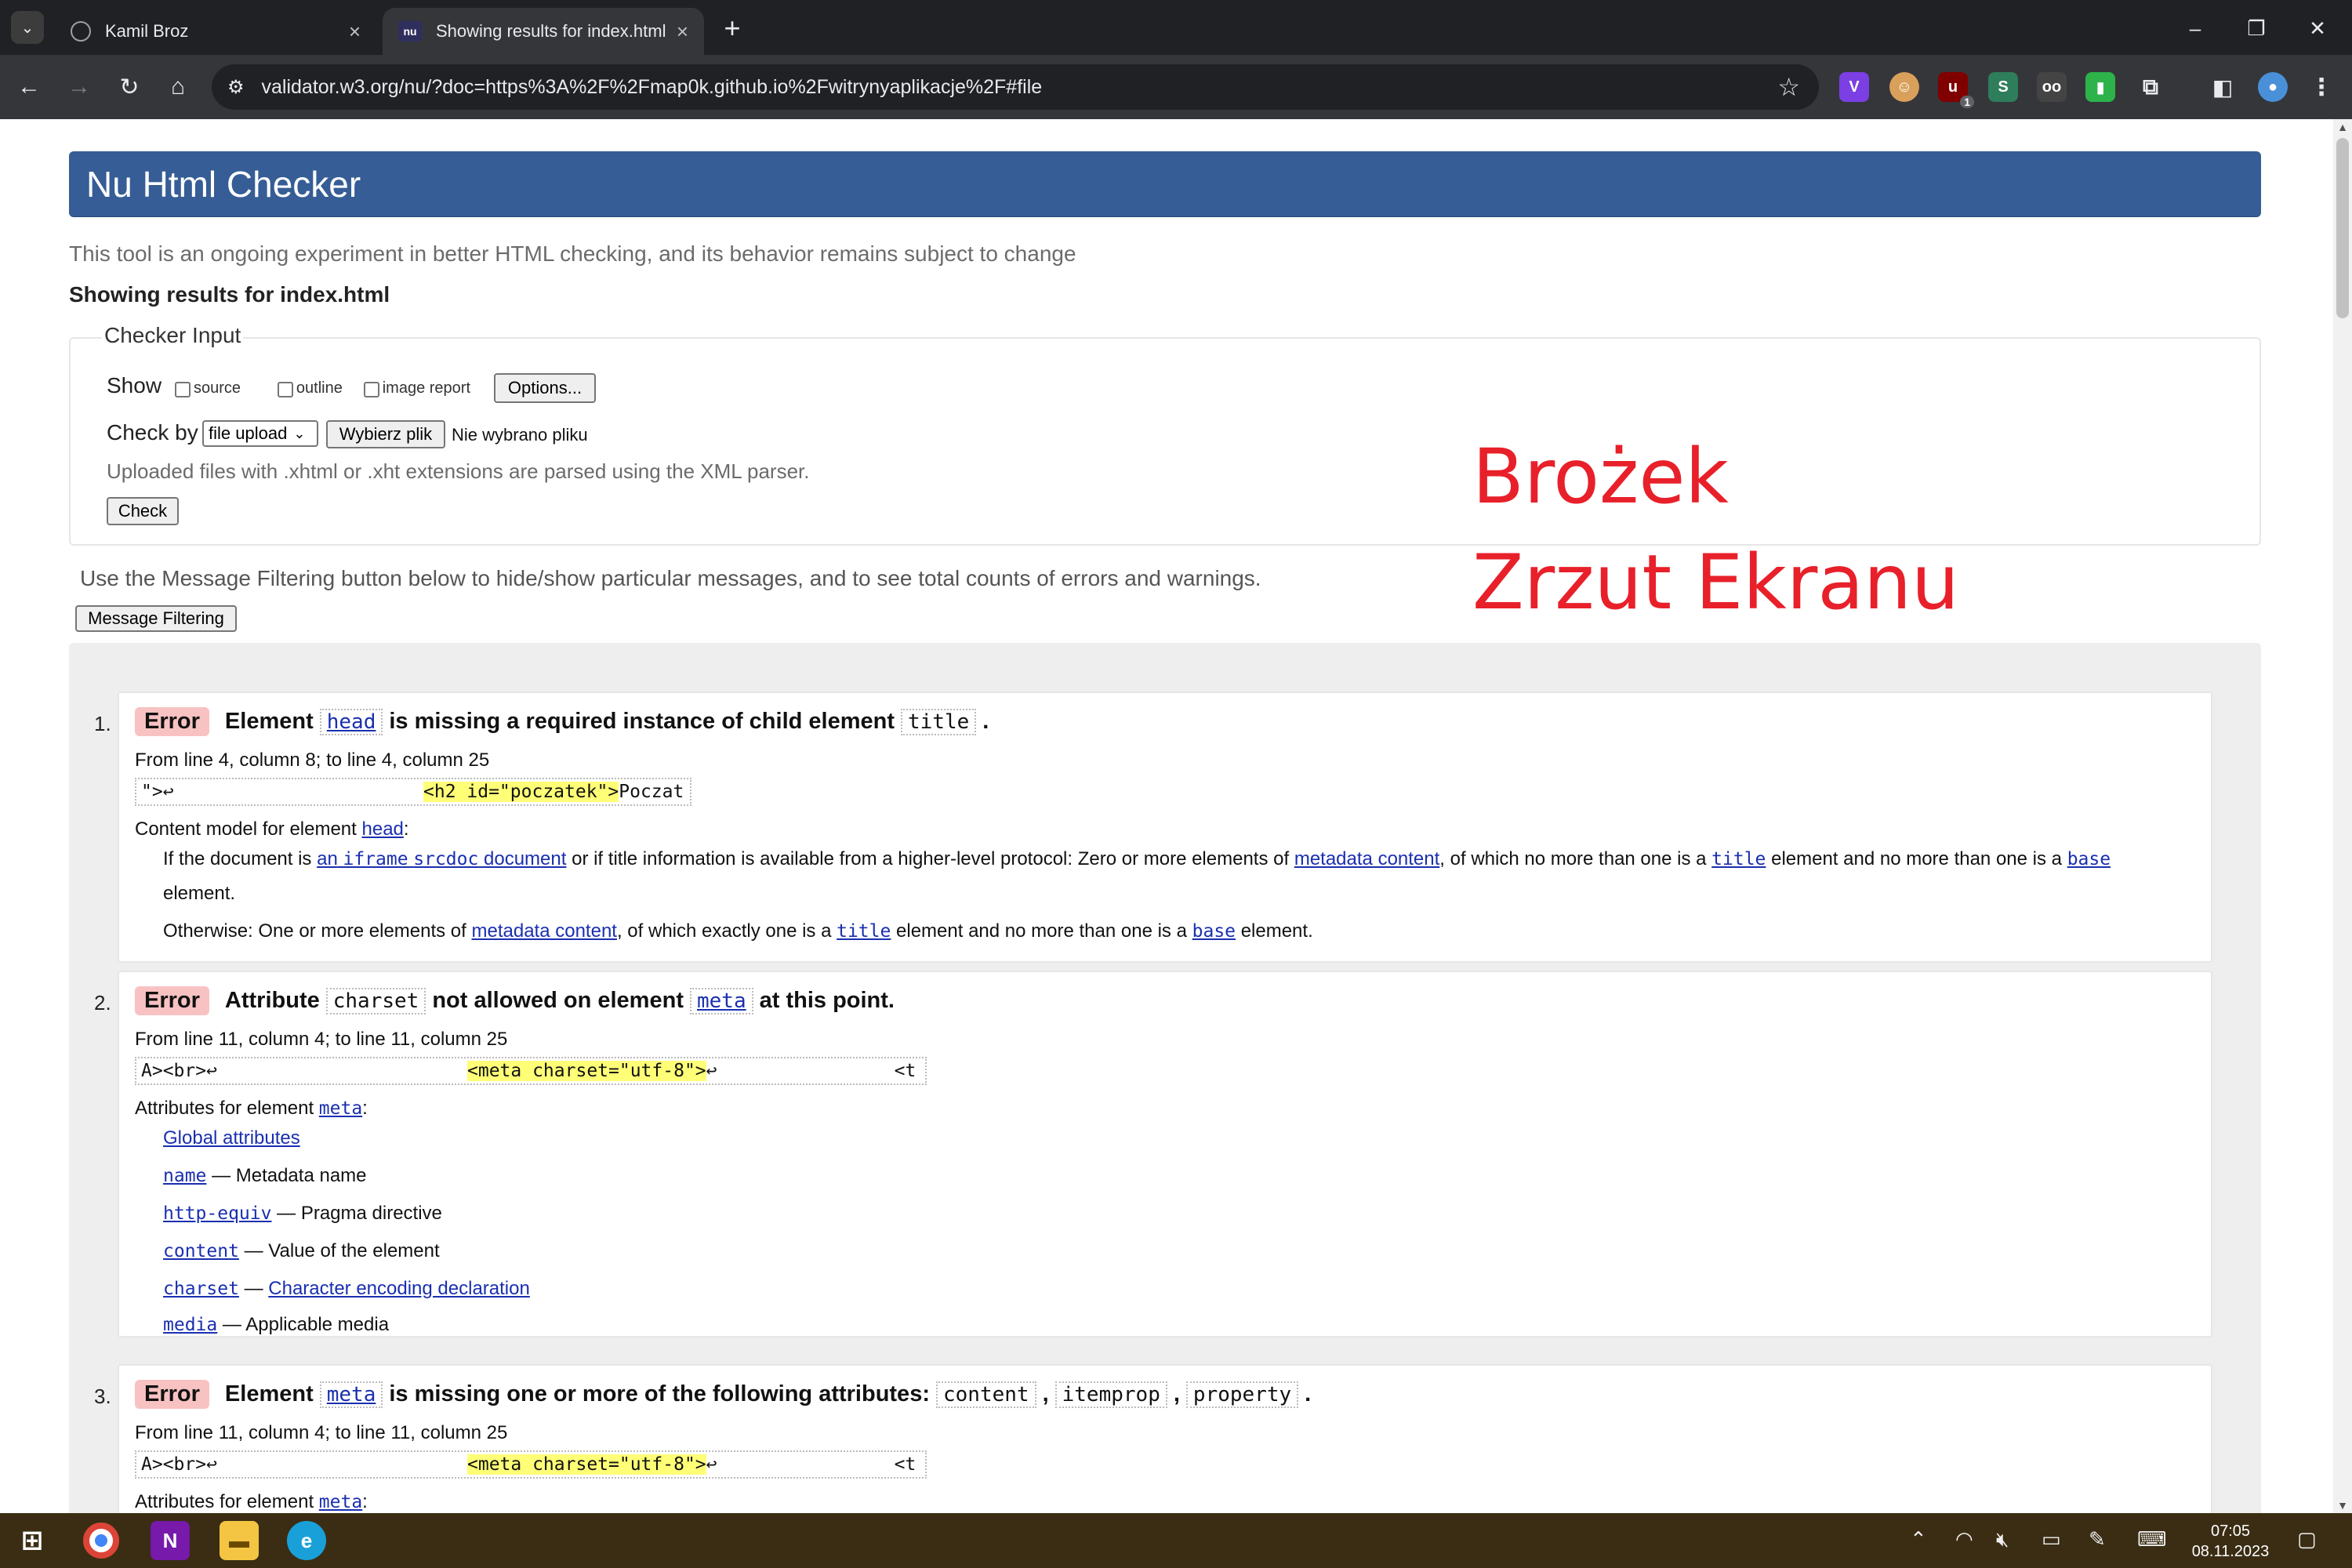 Image resolution: width=2352 pixels, height=1568 pixels. What do you see at coordinates (2273, 87) in the screenshot?
I see `profile-avatar: ●` at bounding box center [2273, 87].